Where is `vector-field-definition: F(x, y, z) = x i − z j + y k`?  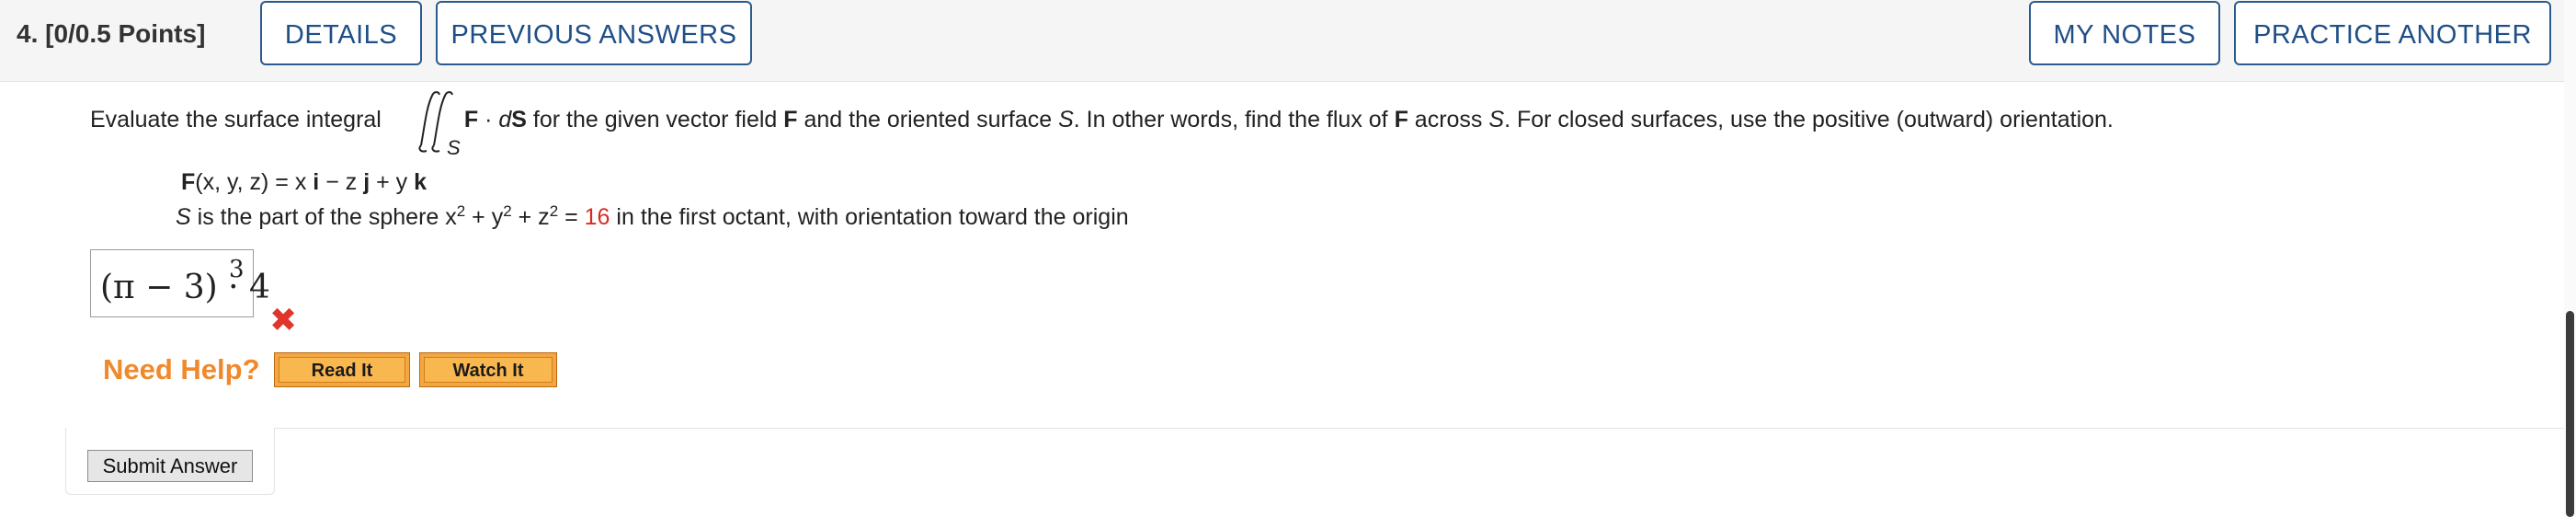
vector-field-definition: F(x, y, z) = x i − z j + y k is located at coordinates (304, 182).